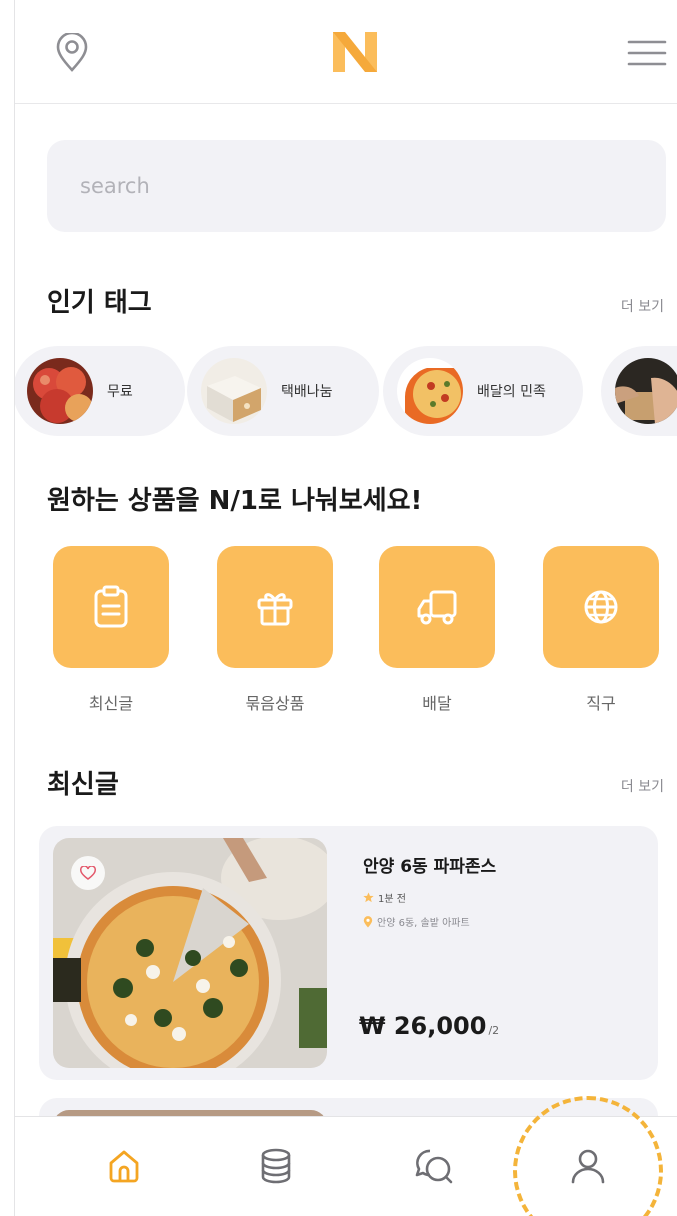  Describe the element at coordinates (494, 1030) in the screenshot. I see `post-price-split: /2` at that location.